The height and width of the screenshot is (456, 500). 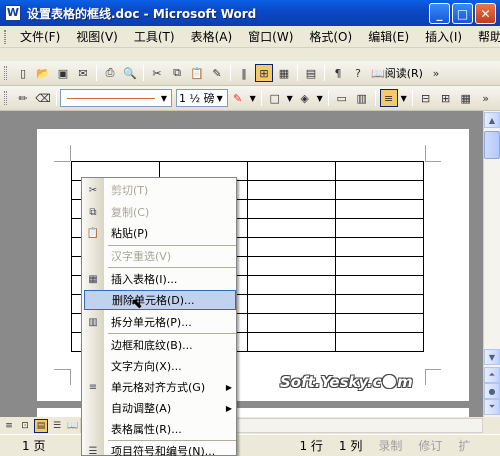 What do you see at coordinates (362, 98) in the screenshot?
I see `split-cells-icon: ▥` at bounding box center [362, 98].